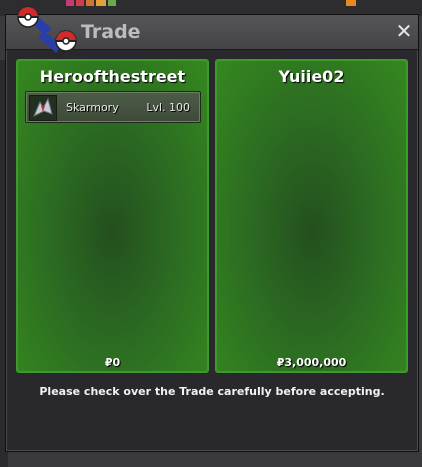 This screenshot has height=467, width=422. What do you see at coordinates (111, 32) in the screenshot?
I see `window-title: Trade` at bounding box center [111, 32].